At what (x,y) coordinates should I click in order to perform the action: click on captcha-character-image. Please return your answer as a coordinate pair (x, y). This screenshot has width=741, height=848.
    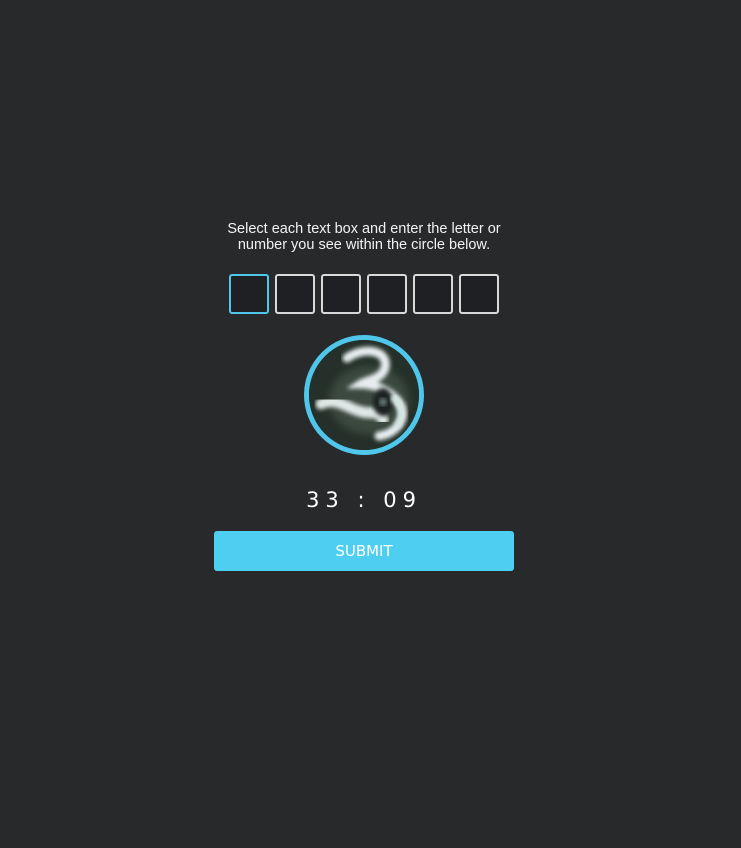
    Looking at the image, I should click on (364, 395).